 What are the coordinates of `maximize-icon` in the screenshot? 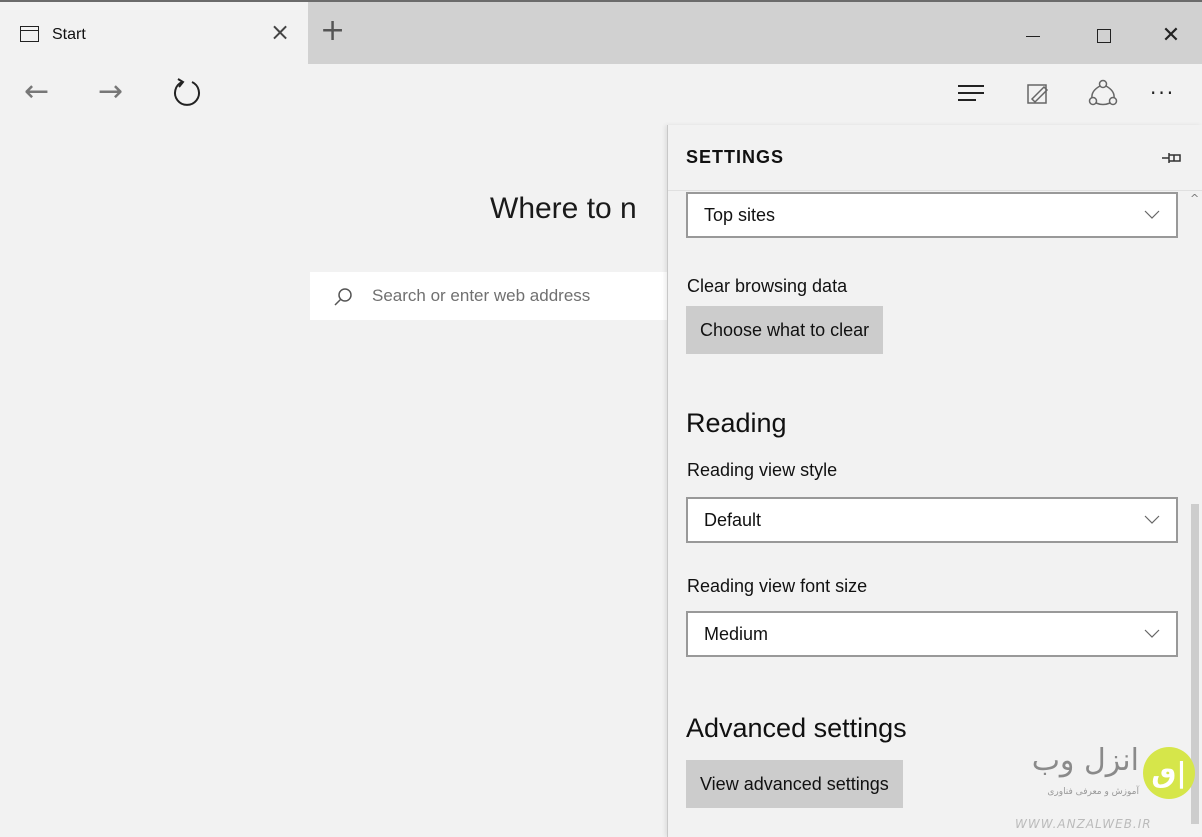 It's located at (1104, 36).